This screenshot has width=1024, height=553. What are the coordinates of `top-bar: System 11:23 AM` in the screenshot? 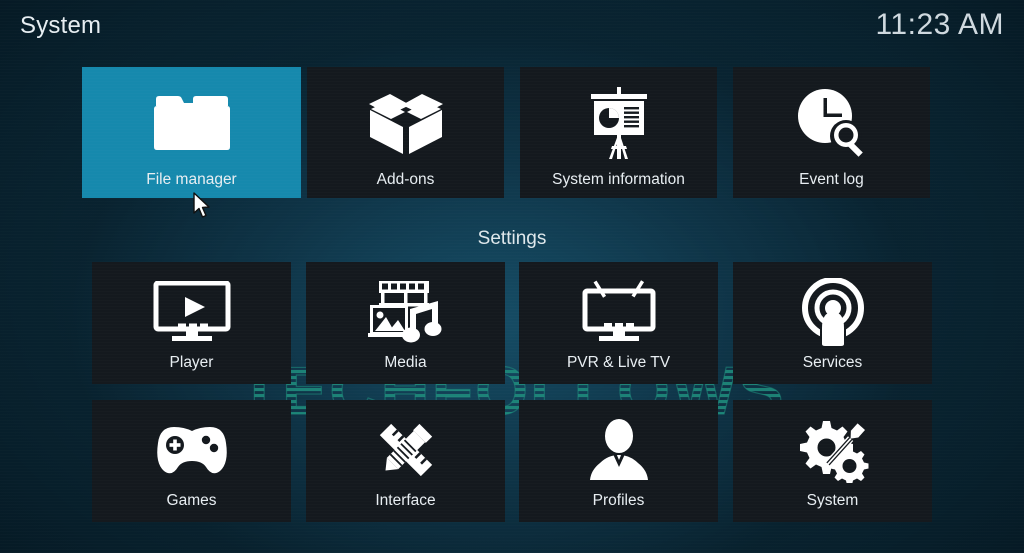 It's located at (512, 29).